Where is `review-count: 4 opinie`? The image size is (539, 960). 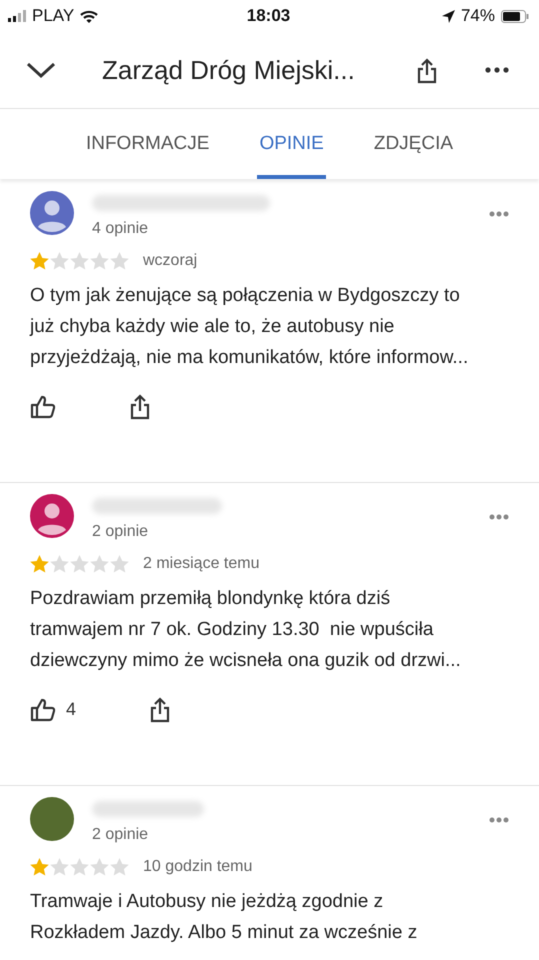 review-count: 4 opinie is located at coordinates (121, 229).